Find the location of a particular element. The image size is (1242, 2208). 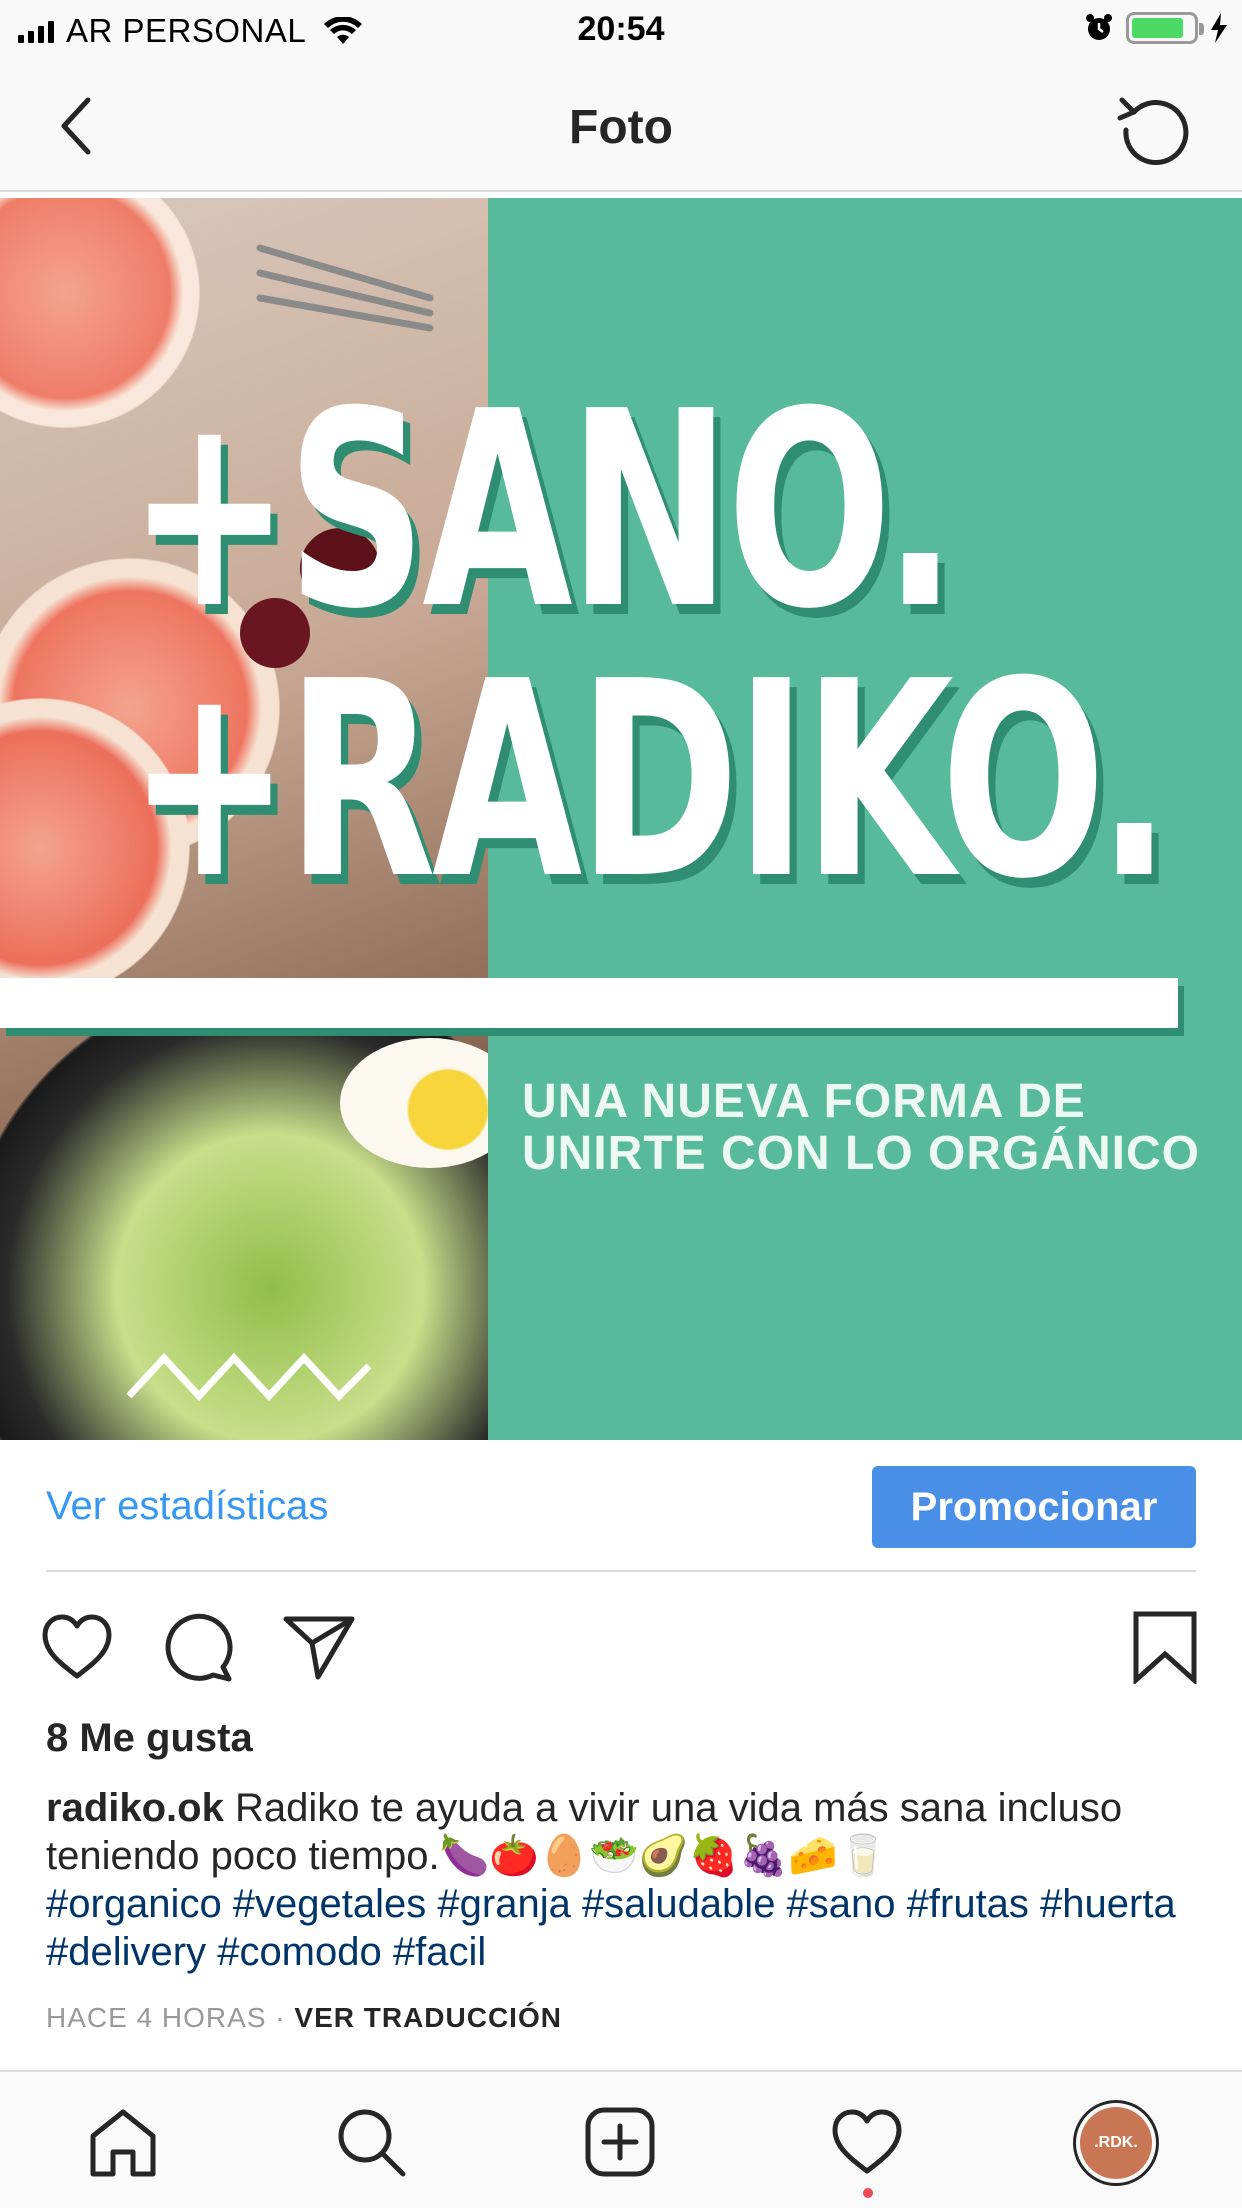

tab-profile: .RDK. is located at coordinates (1116, 2143).